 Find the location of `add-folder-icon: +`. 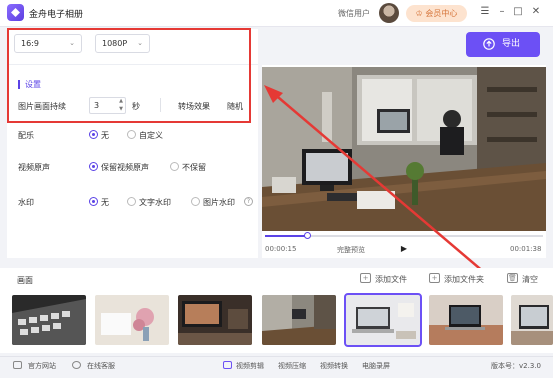

add-folder-icon: + is located at coordinates (434, 278).